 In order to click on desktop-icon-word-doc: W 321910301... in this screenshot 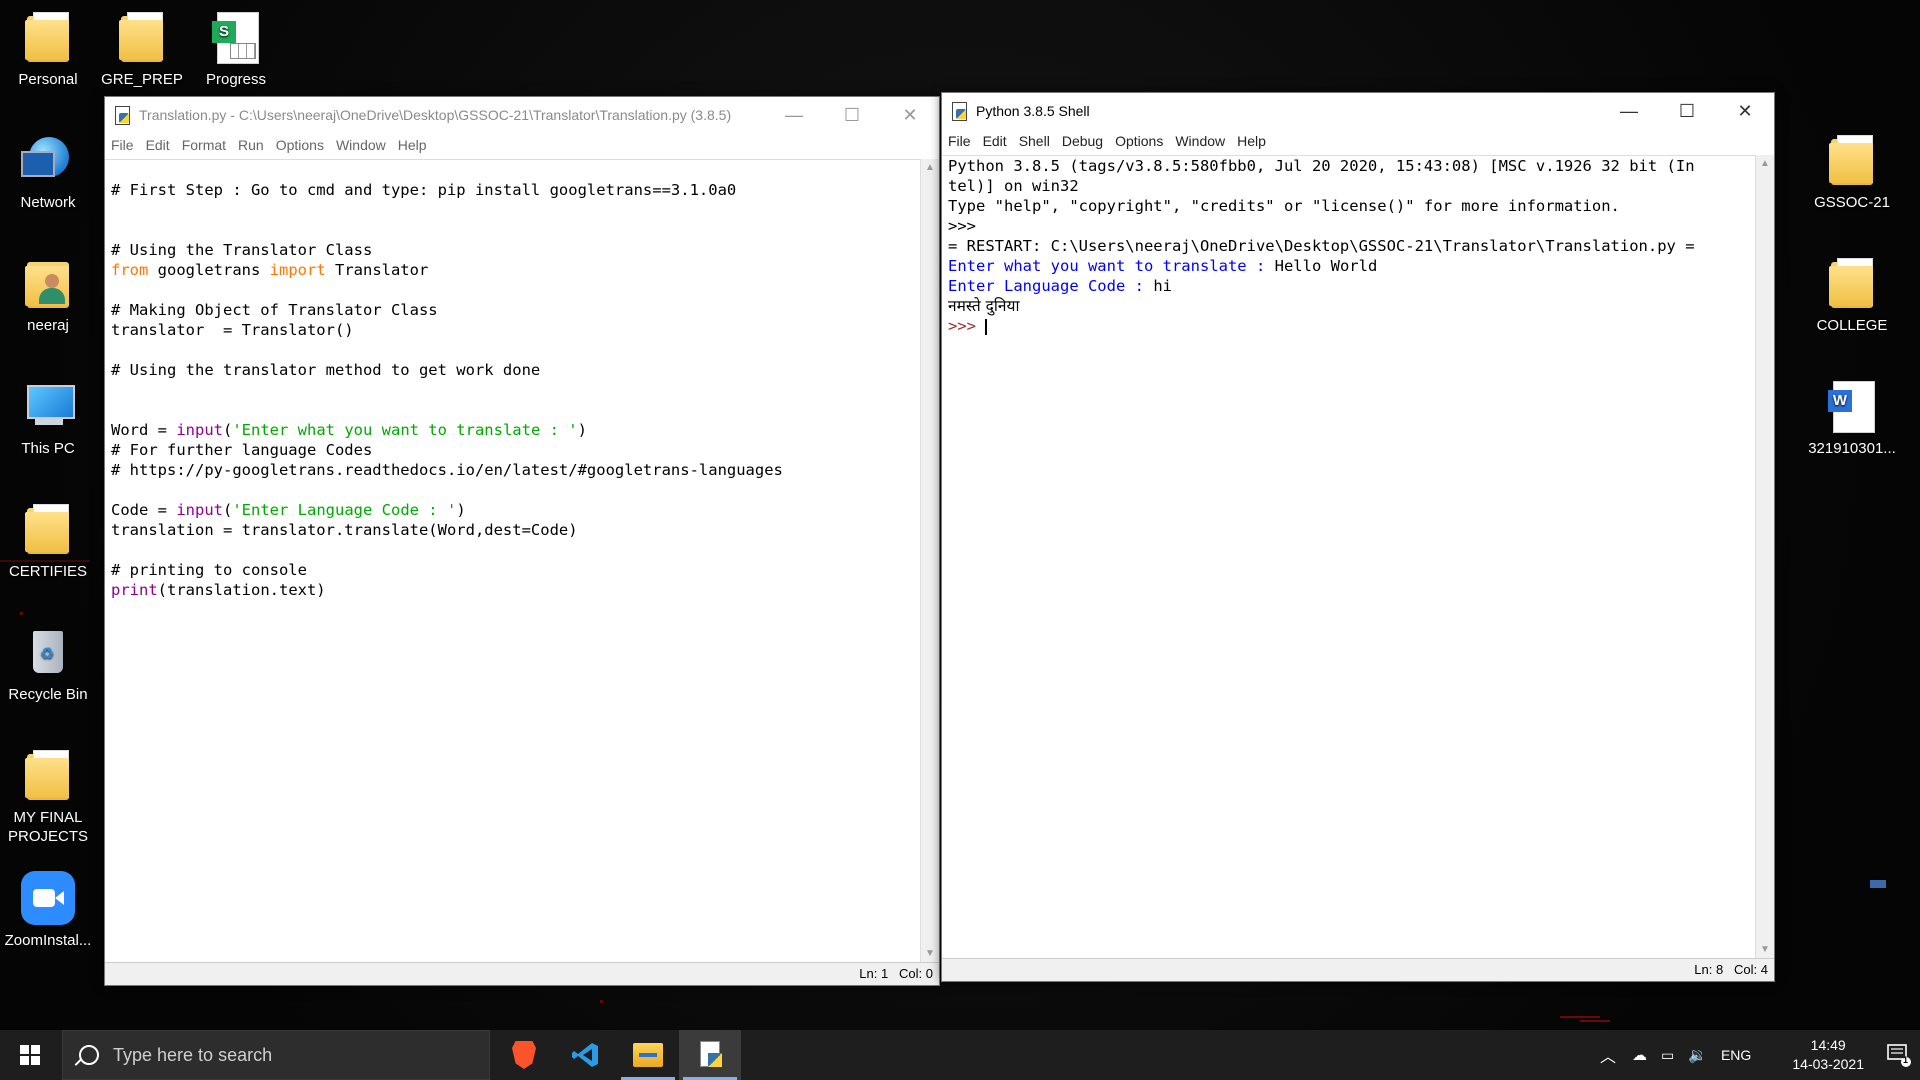, I will do `click(1852, 418)`.